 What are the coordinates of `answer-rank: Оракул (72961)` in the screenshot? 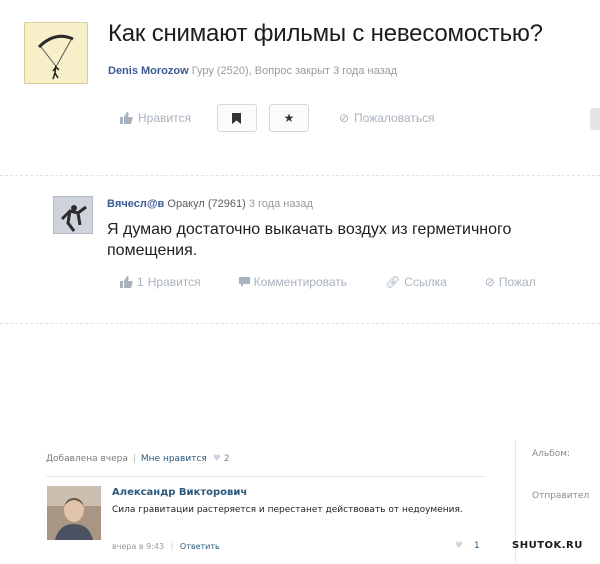 It's located at (206, 204).